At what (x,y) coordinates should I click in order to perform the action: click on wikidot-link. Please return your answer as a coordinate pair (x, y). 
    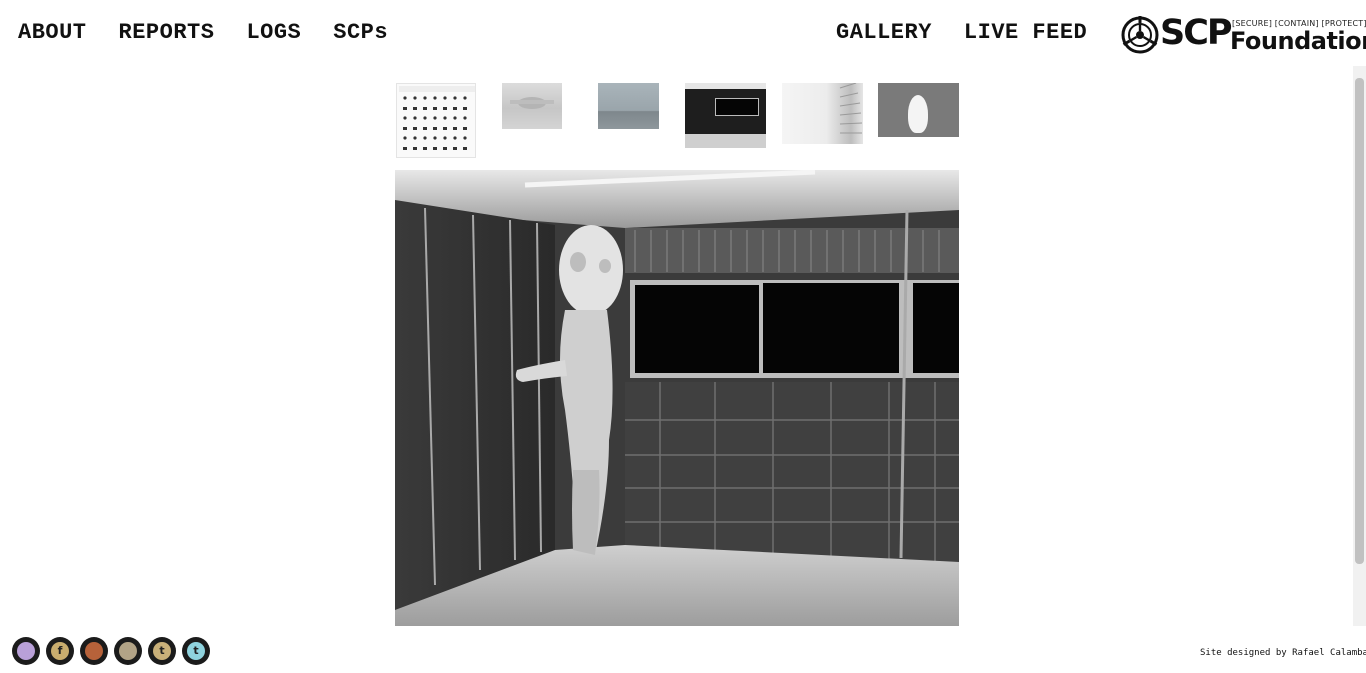
    Looking at the image, I should click on (26, 651).